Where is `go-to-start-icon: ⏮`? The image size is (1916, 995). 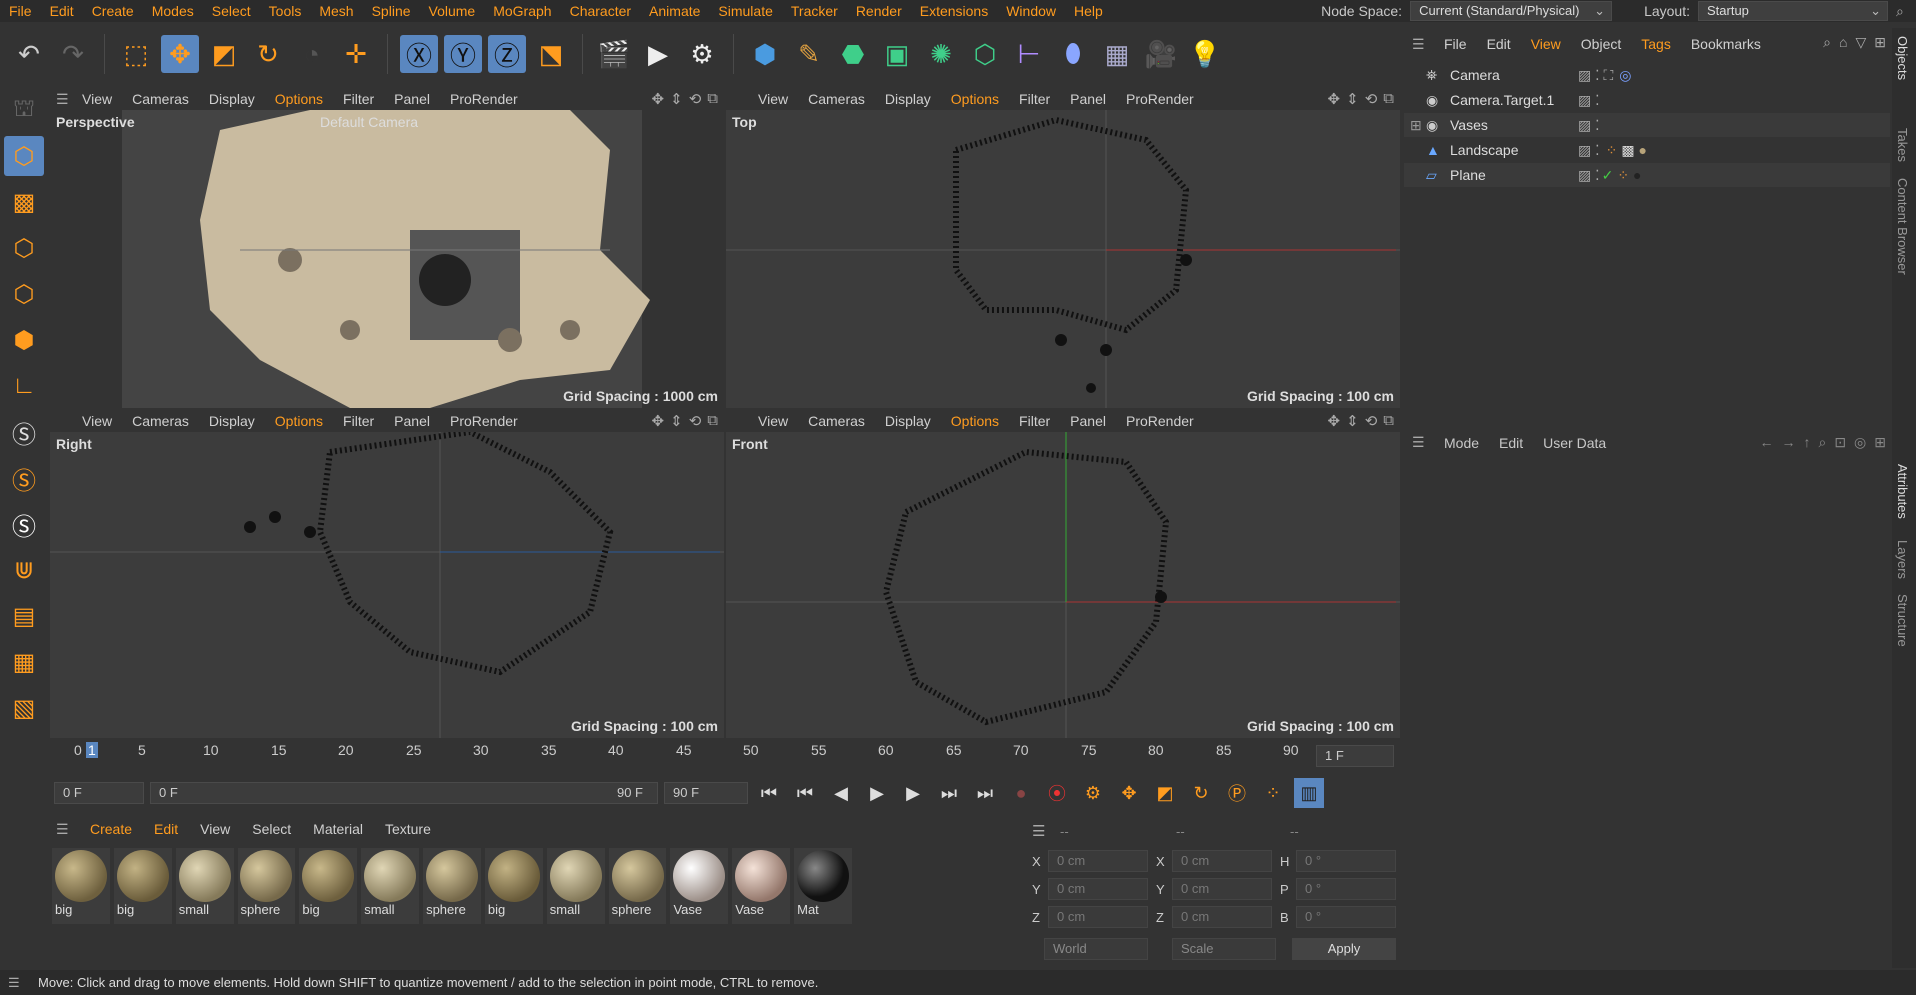
go-to-start-icon: ⏮ is located at coordinates (769, 793).